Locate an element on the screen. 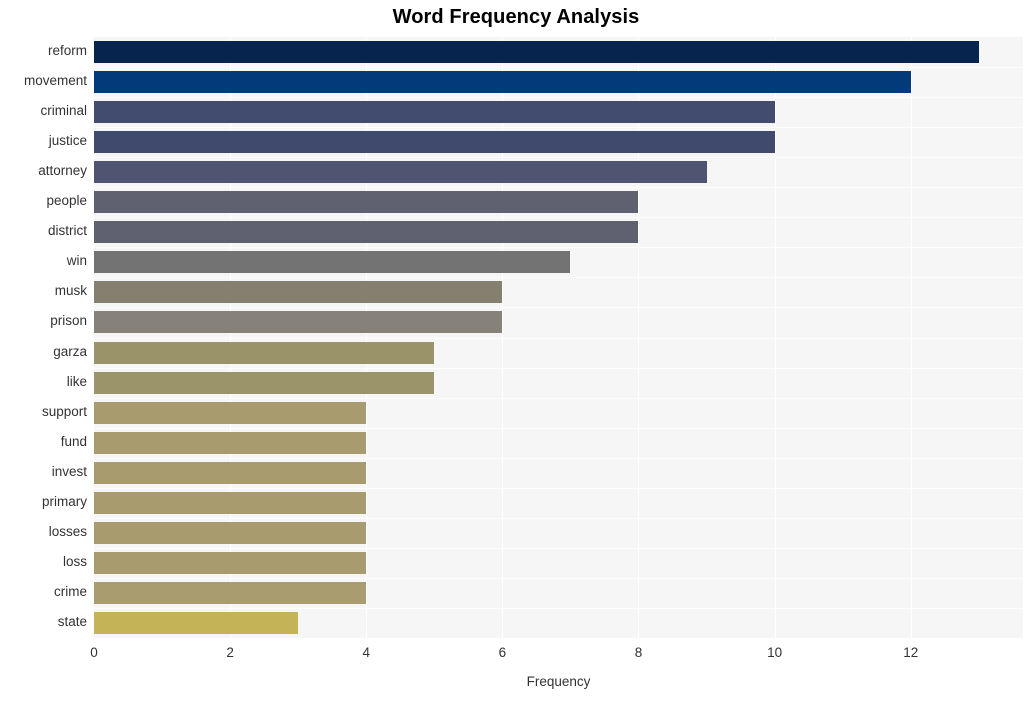  y-tick-label-fund: fund is located at coordinates (73, 441).